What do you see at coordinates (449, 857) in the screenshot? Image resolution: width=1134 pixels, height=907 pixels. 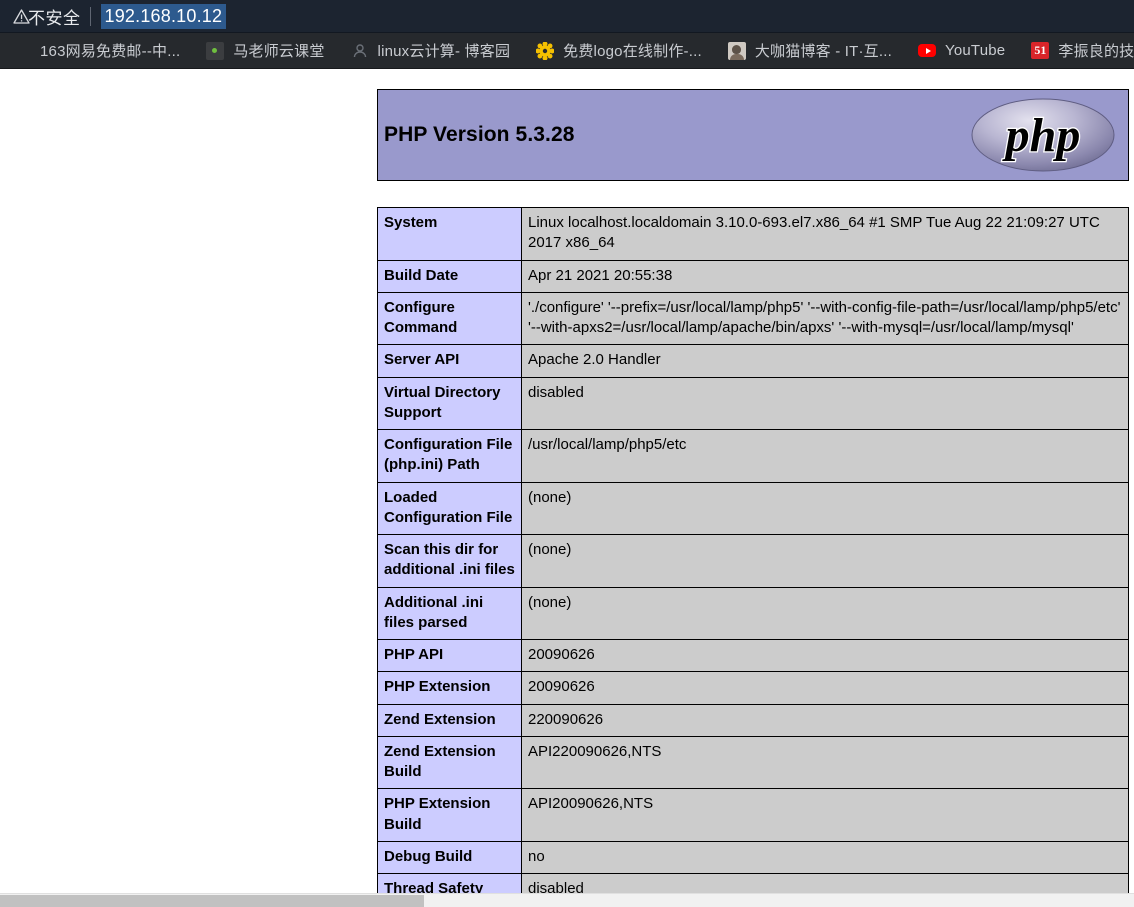 I see `table-cell-key: Debug Build` at bounding box center [449, 857].